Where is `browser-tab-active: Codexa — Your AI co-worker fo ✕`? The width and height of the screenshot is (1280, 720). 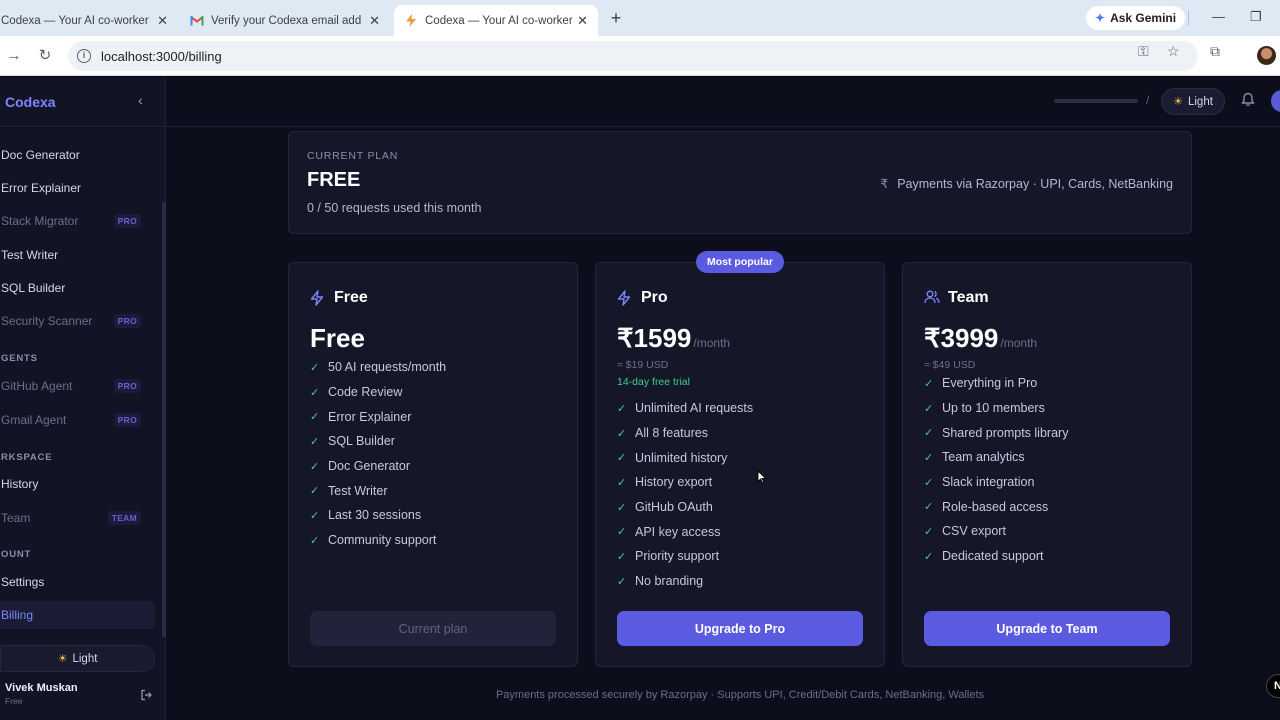
browser-tab-active: Codexa — Your AI co-worker fo ✕ is located at coordinates (496, 20).